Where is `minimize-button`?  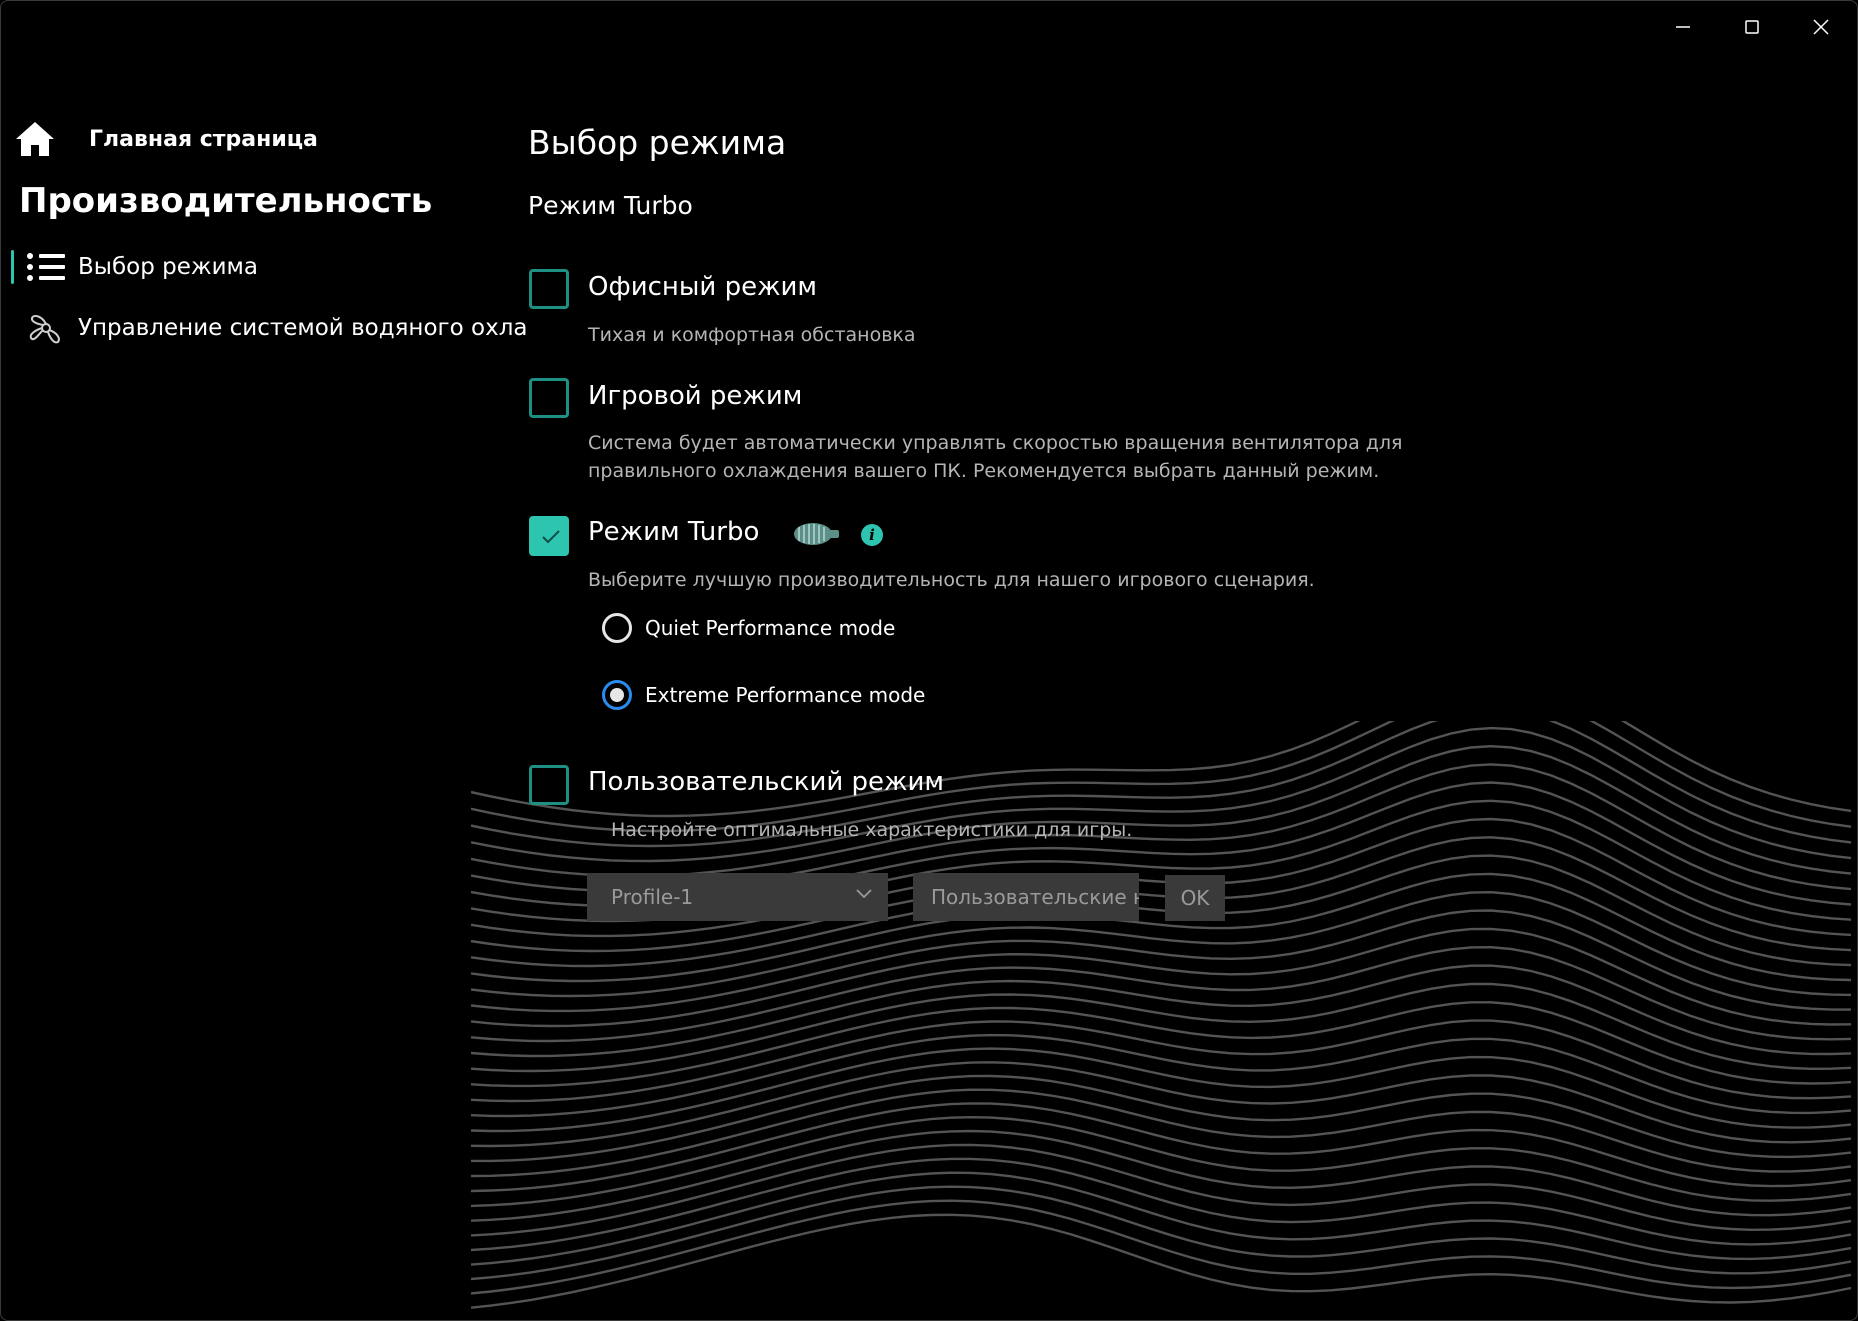 minimize-button is located at coordinates (1683, 27).